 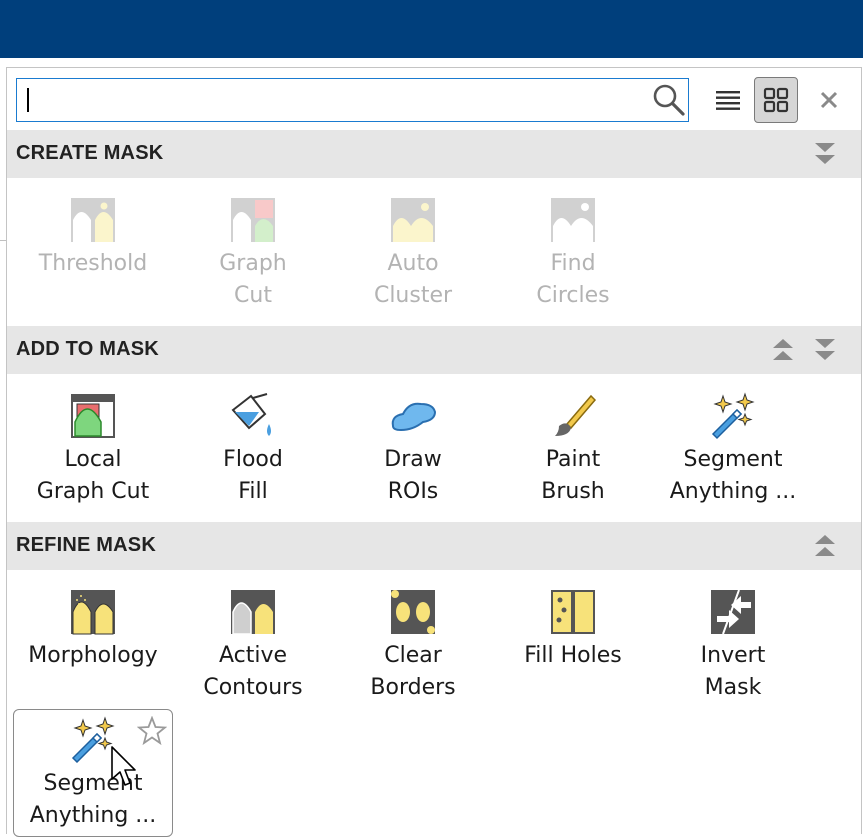 What do you see at coordinates (253, 475) in the screenshot?
I see `tool-label: Flood Fill` at bounding box center [253, 475].